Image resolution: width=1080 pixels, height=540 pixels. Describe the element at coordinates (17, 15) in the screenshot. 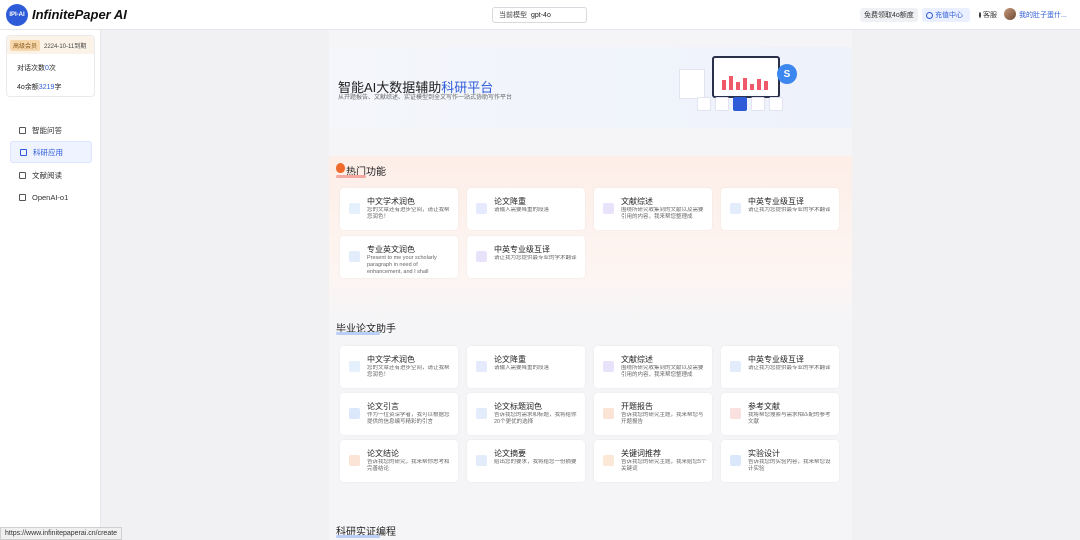

I see `logo: IPI-AI` at that location.